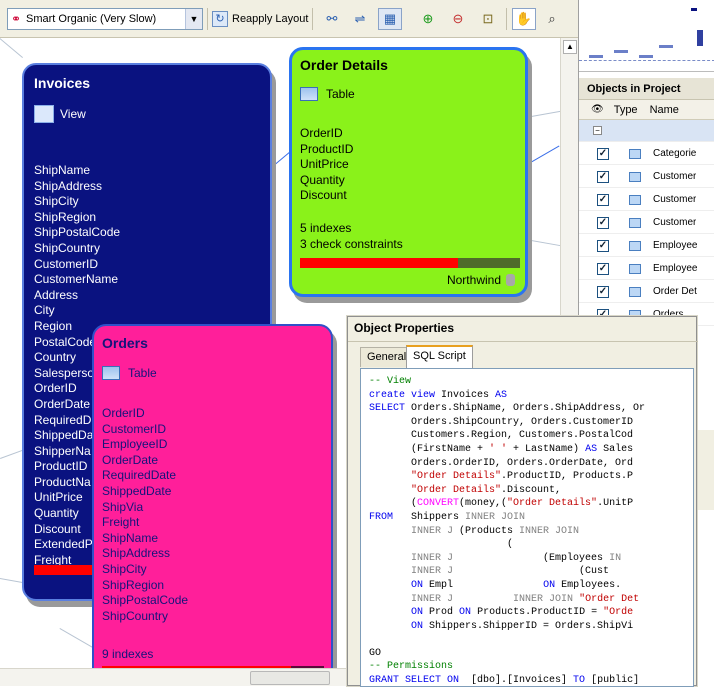  What do you see at coordinates (16, 19) in the screenshot?
I see `layout-icon: ⚭` at bounding box center [16, 19].